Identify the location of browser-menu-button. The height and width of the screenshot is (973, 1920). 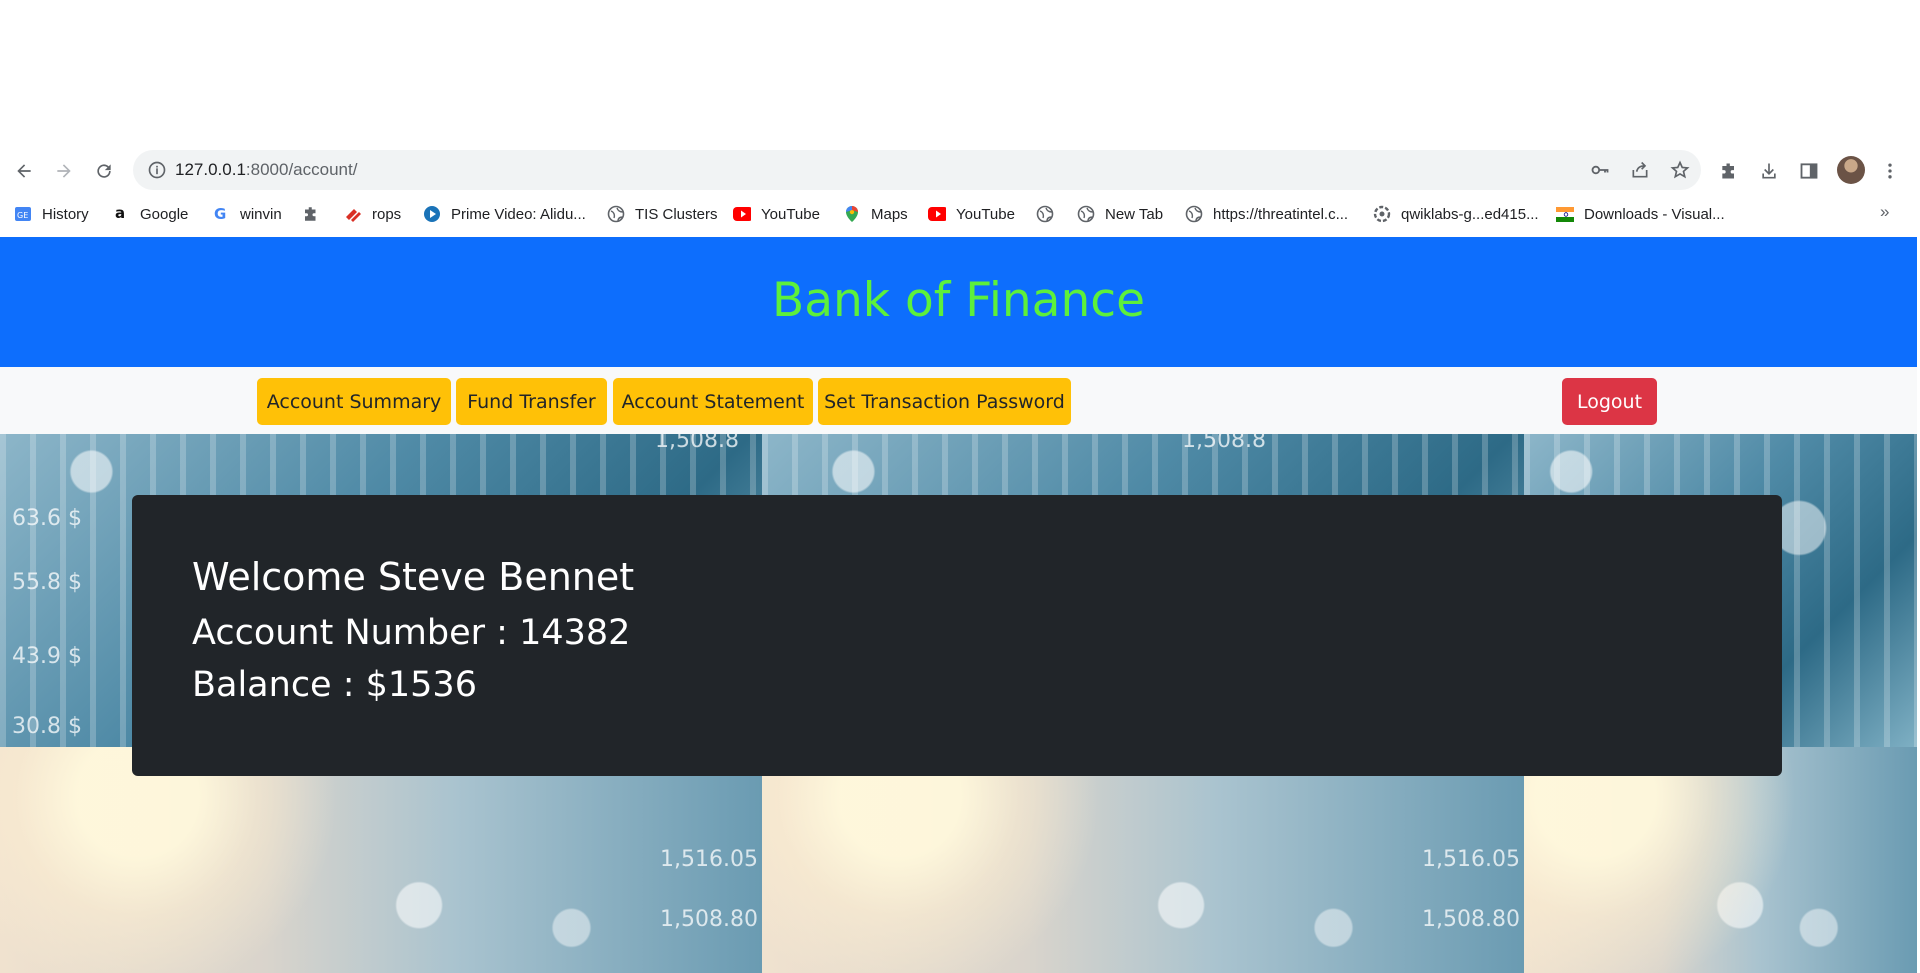
(1890, 171).